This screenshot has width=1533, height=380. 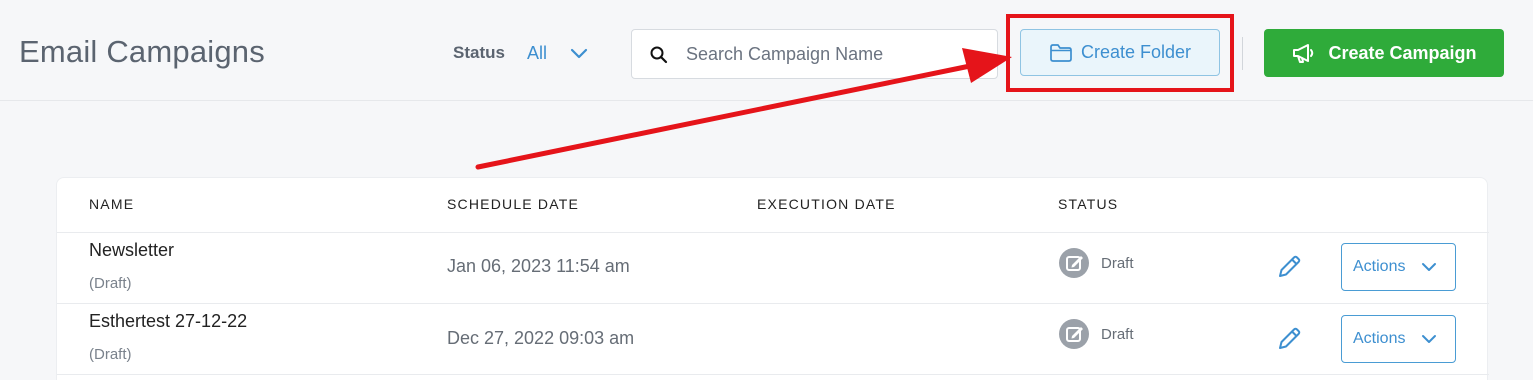 What do you see at coordinates (541, 338) in the screenshot?
I see `schedule-date: Dec 27, 2022 09:03 am` at bounding box center [541, 338].